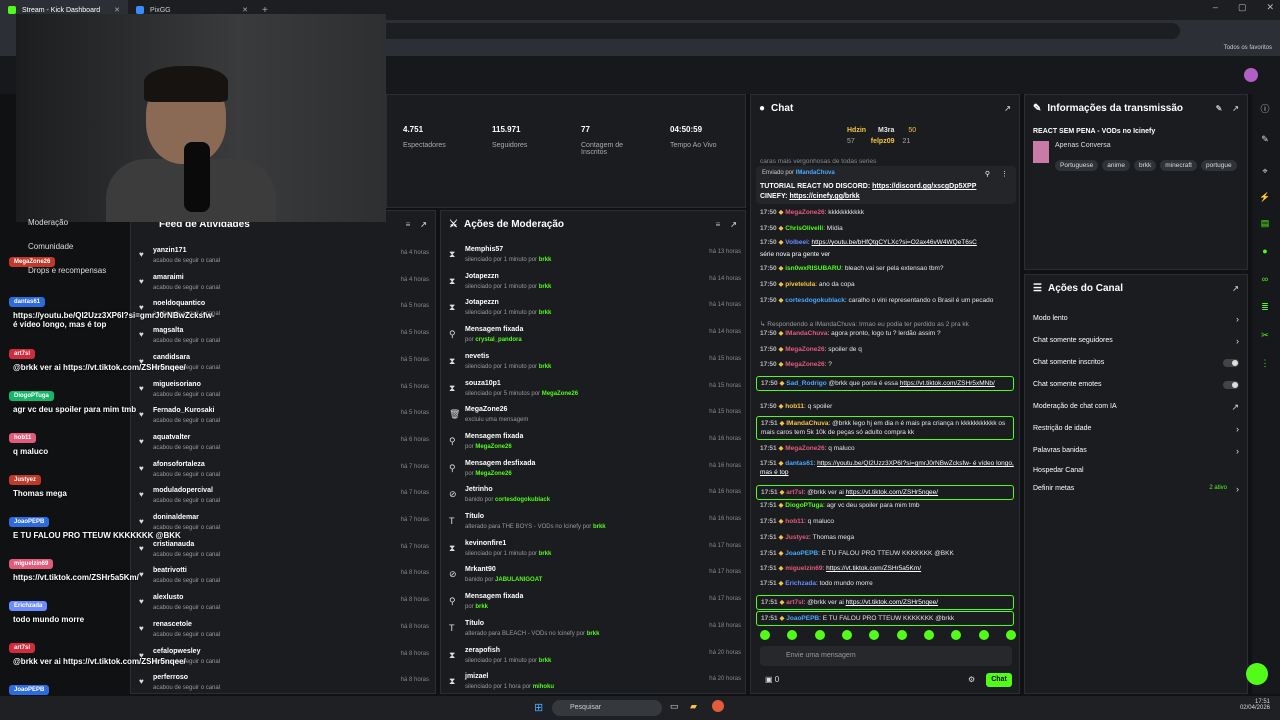 The width and height of the screenshot is (1280, 720). What do you see at coordinates (800, 583) in the screenshot?
I see `chat-username: Erichzada` at bounding box center [800, 583].